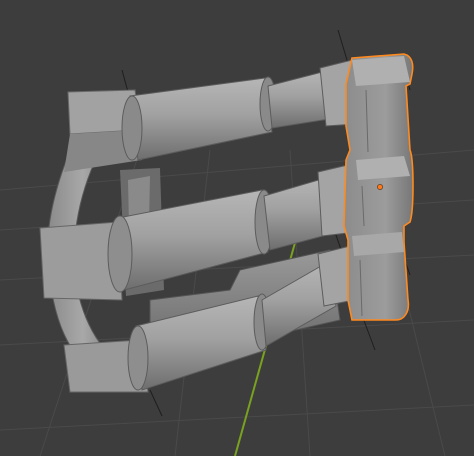 The height and width of the screenshot is (456, 474). I want to click on selected-flange, so click(378, 187).